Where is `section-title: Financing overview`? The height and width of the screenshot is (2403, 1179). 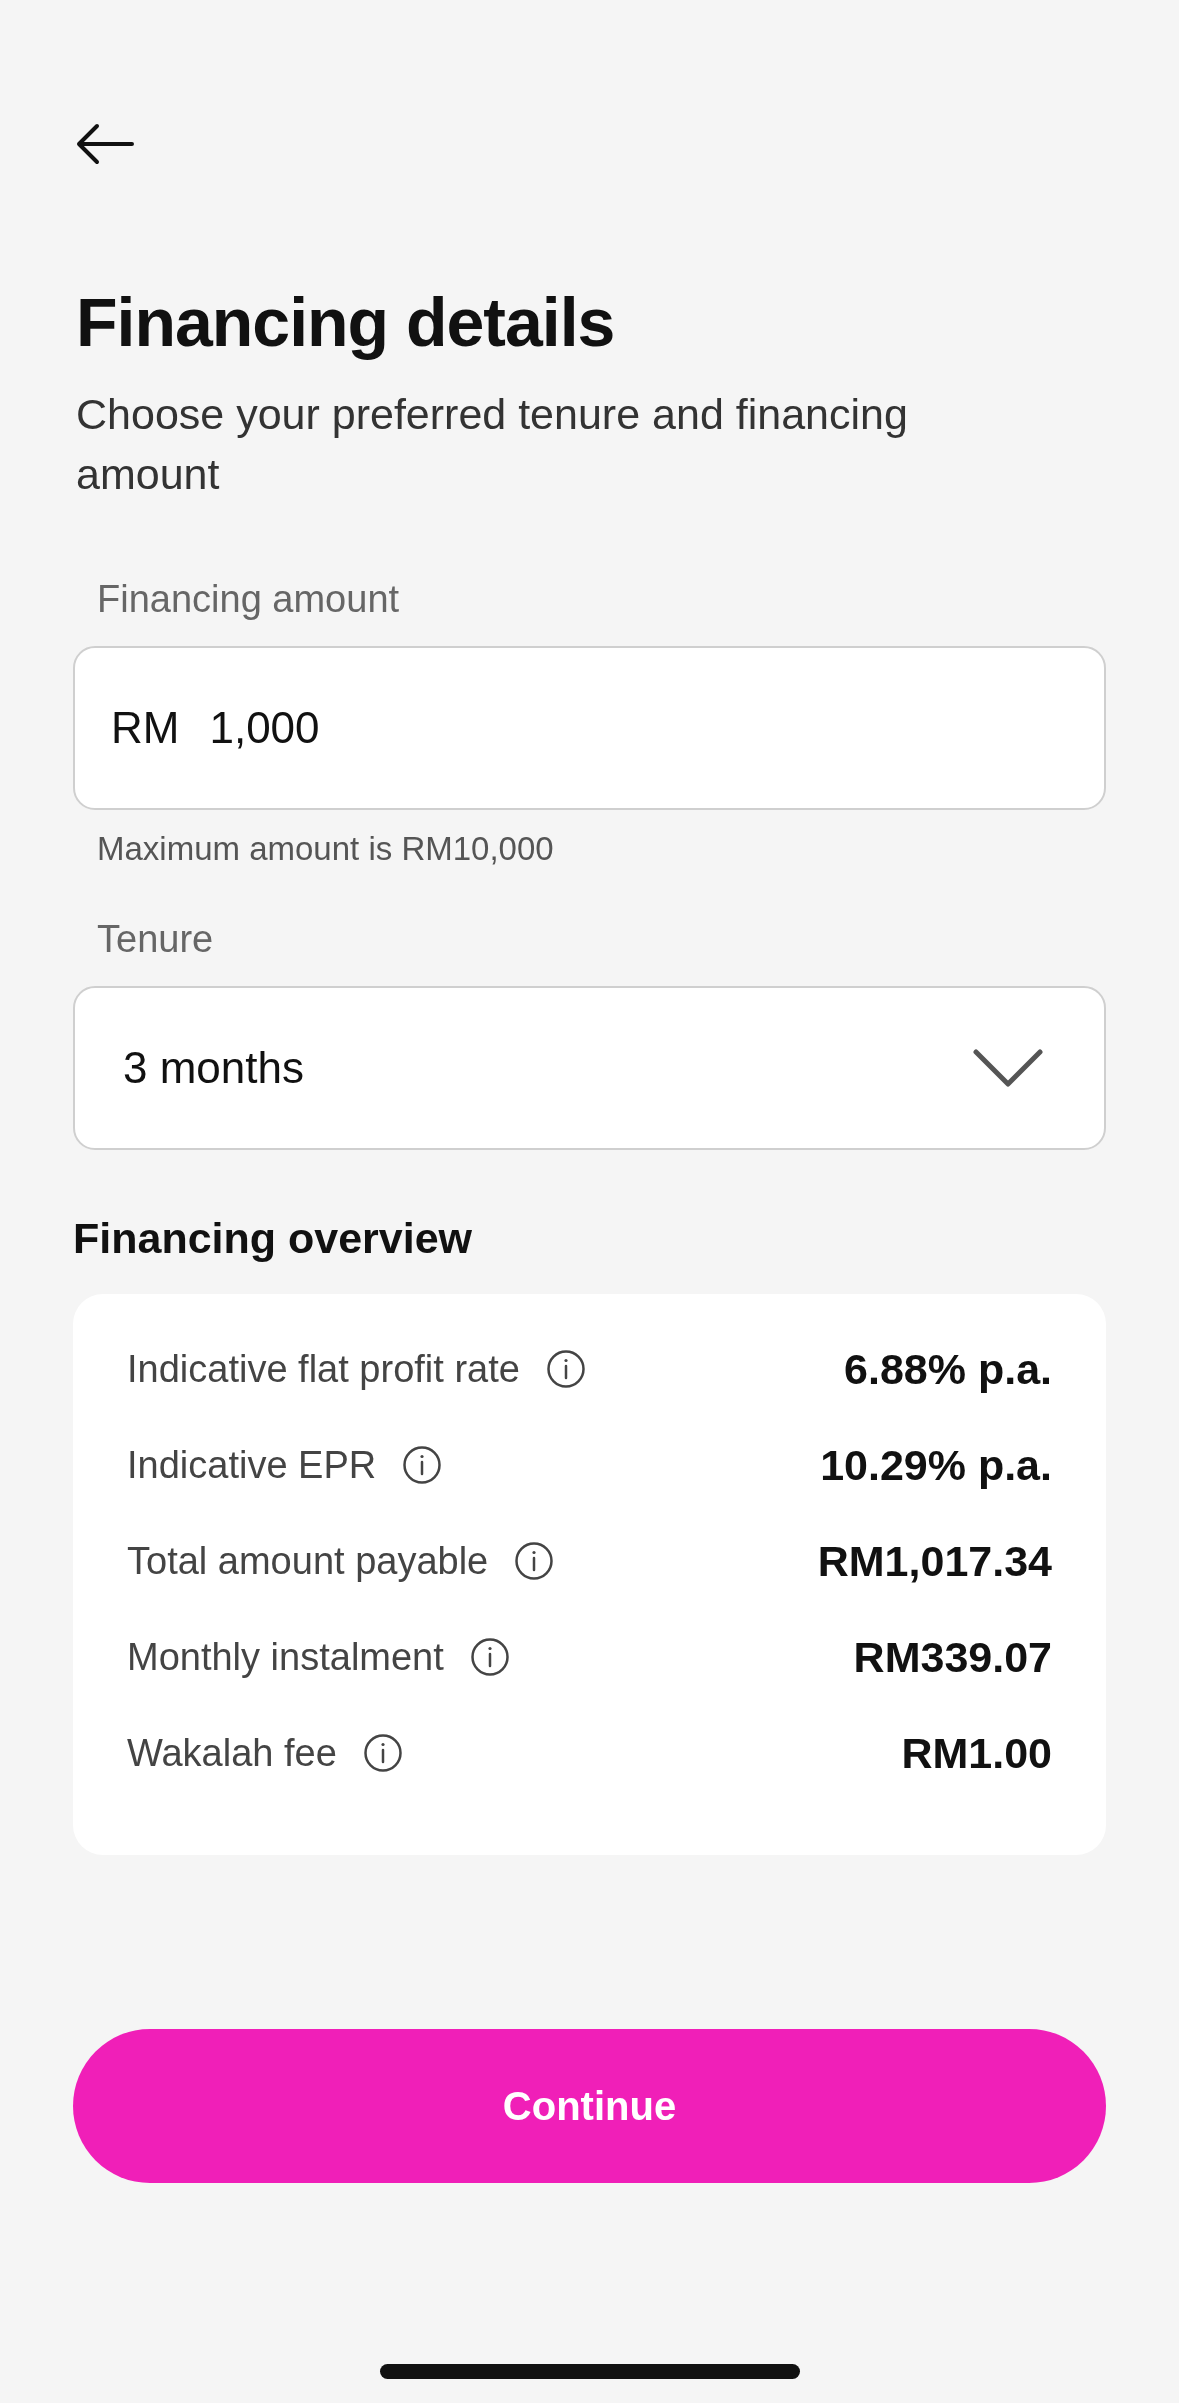
section-title: Financing overview is located at coordinates (273, 1238).